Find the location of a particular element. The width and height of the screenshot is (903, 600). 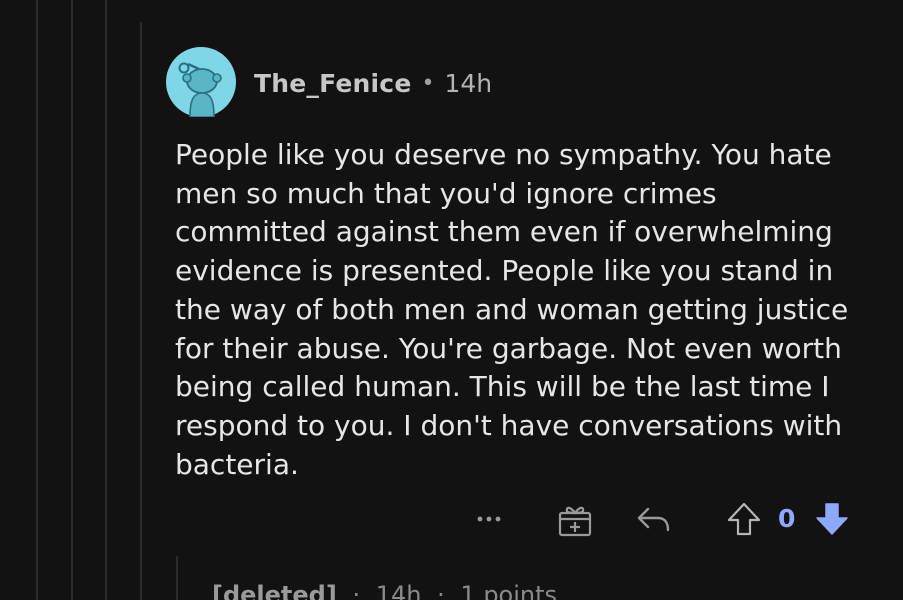

upvote-icon is located at coordinates (744, 519).